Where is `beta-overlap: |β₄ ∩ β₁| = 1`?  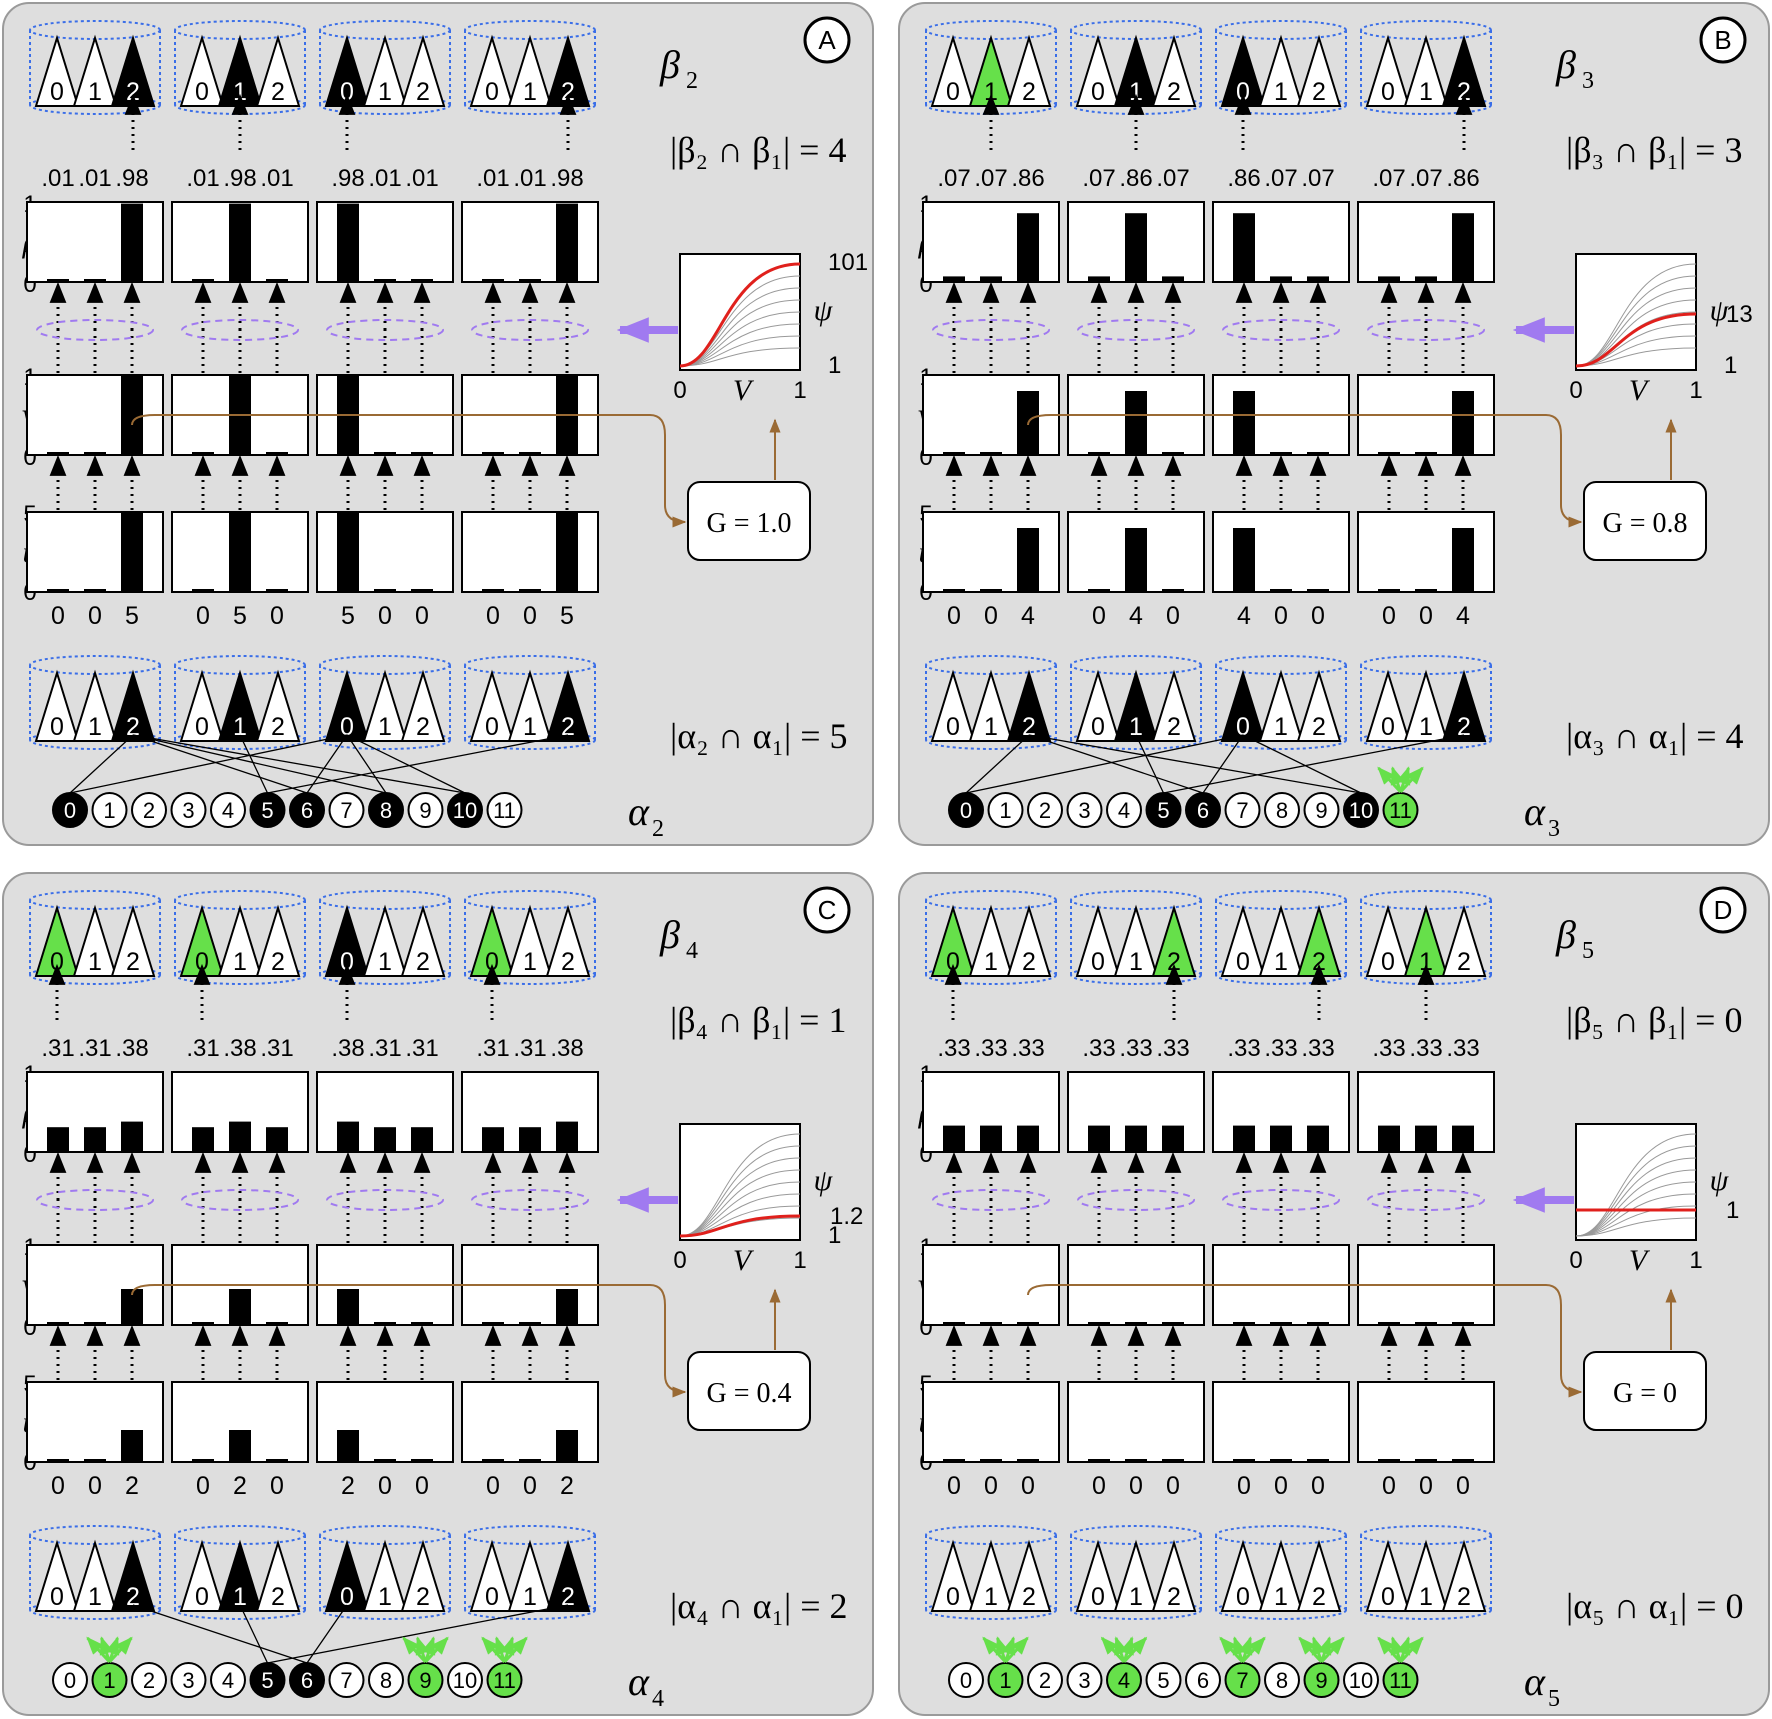
beta-overlap: |β₄ ∩ β₁| = 1 is located at coordinates (758, 1020).